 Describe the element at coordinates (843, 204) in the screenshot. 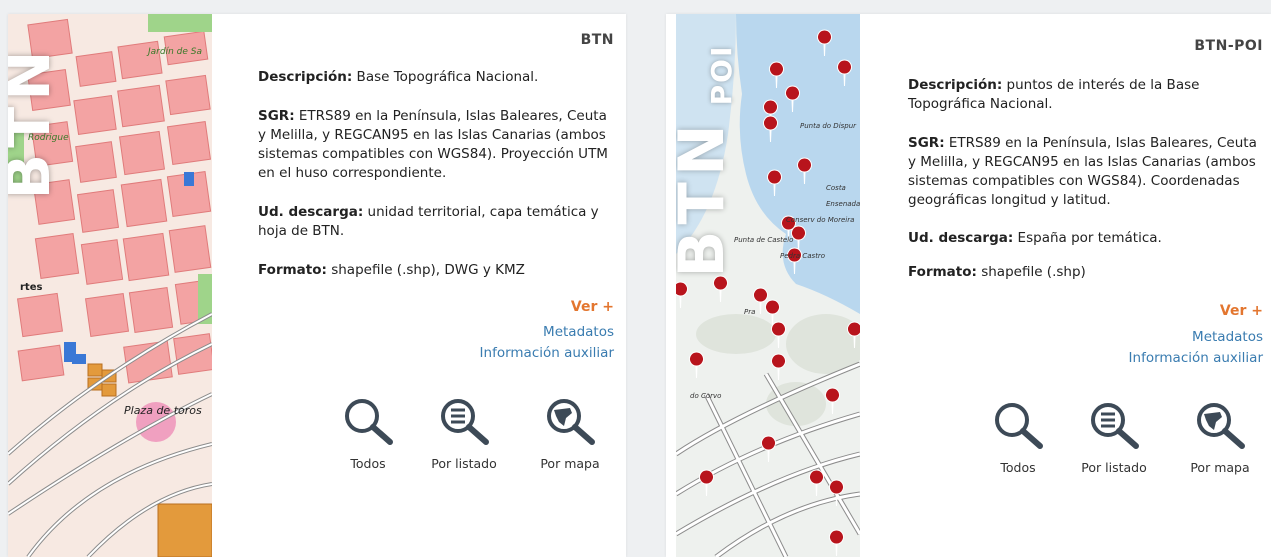

I see `map-label: Ensenada` at that location.